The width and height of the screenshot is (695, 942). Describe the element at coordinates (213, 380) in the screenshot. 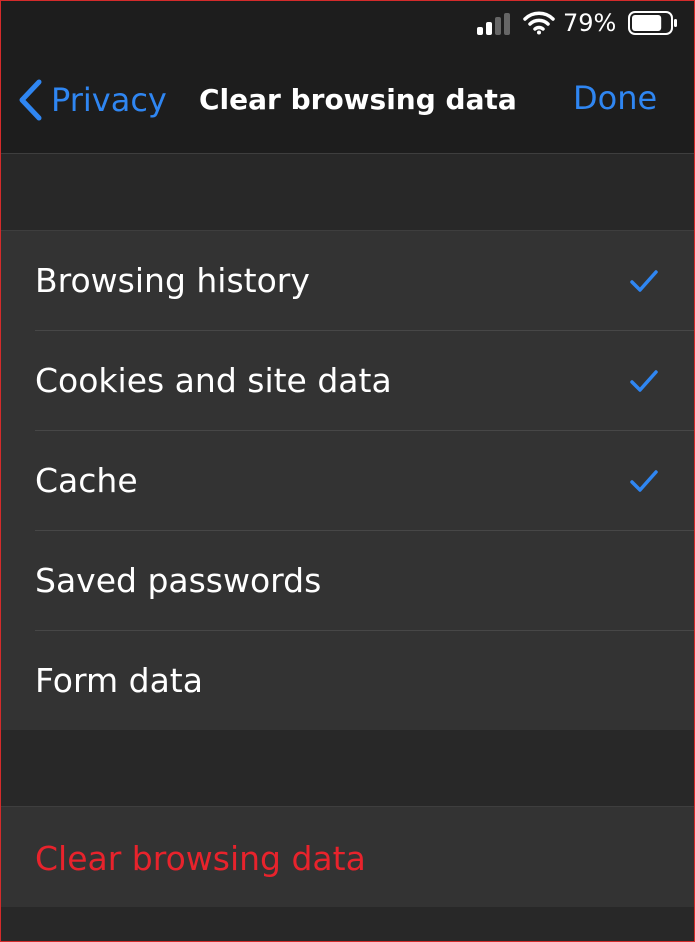

I see `option-label: Cookies and site data` at that location.